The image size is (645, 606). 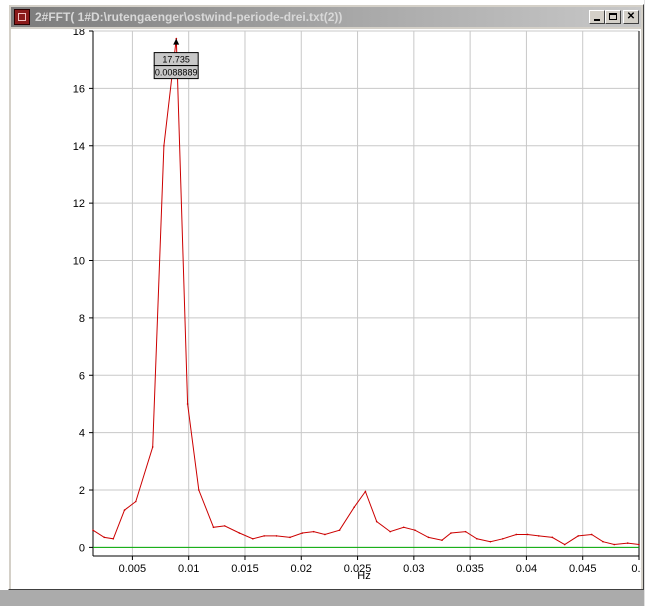 What do you see at coordinates (79, 204) in the screenshot?
I see `y-tick-label: 12` at bounding box center [79, 204].